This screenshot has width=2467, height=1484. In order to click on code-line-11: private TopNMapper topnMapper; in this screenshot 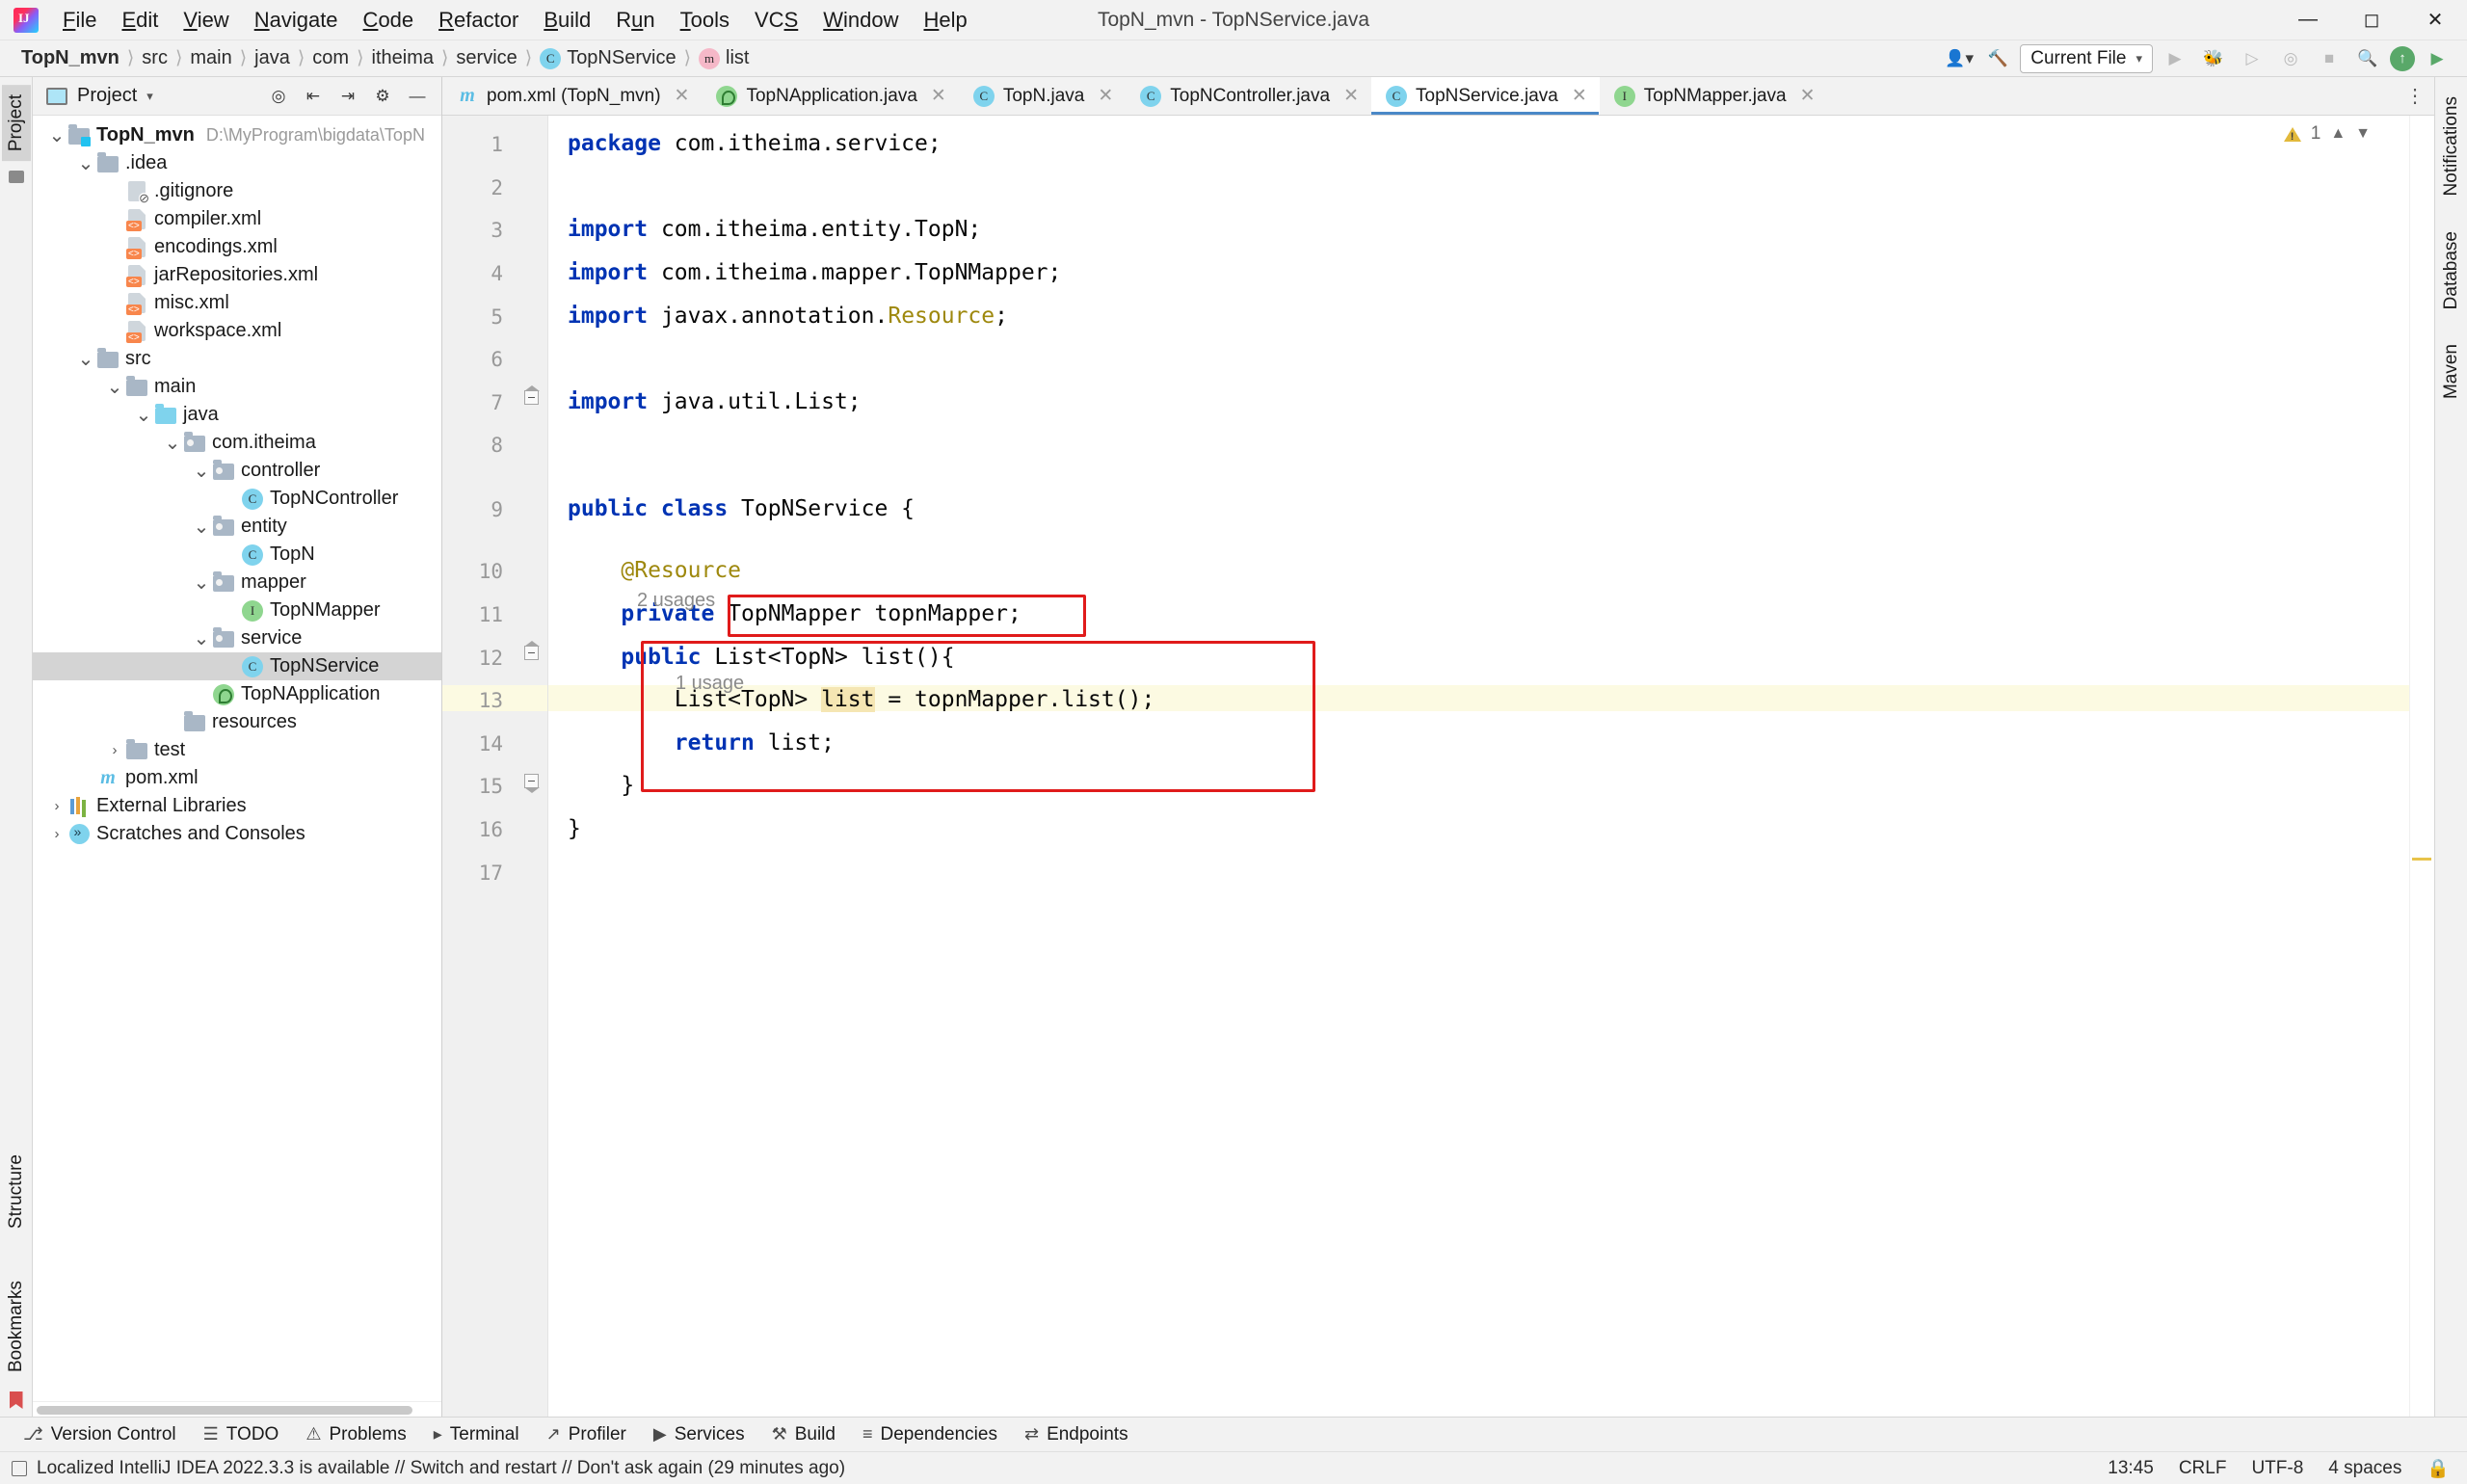, I will do `click(794, 614)`.